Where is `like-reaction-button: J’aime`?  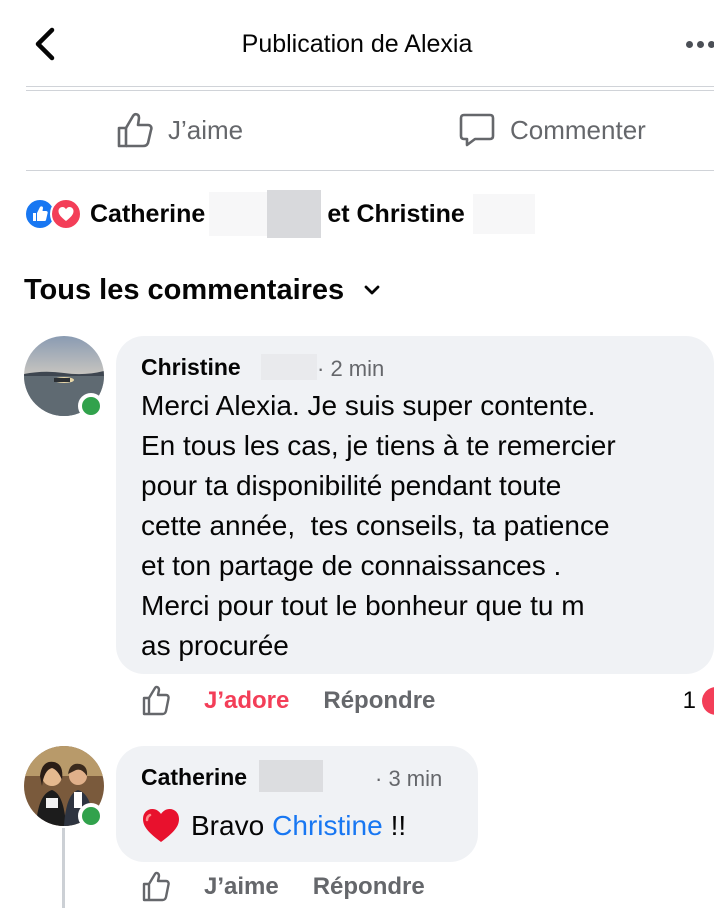 like-reaction-button: J’aime is located at coordinates (241, 887).